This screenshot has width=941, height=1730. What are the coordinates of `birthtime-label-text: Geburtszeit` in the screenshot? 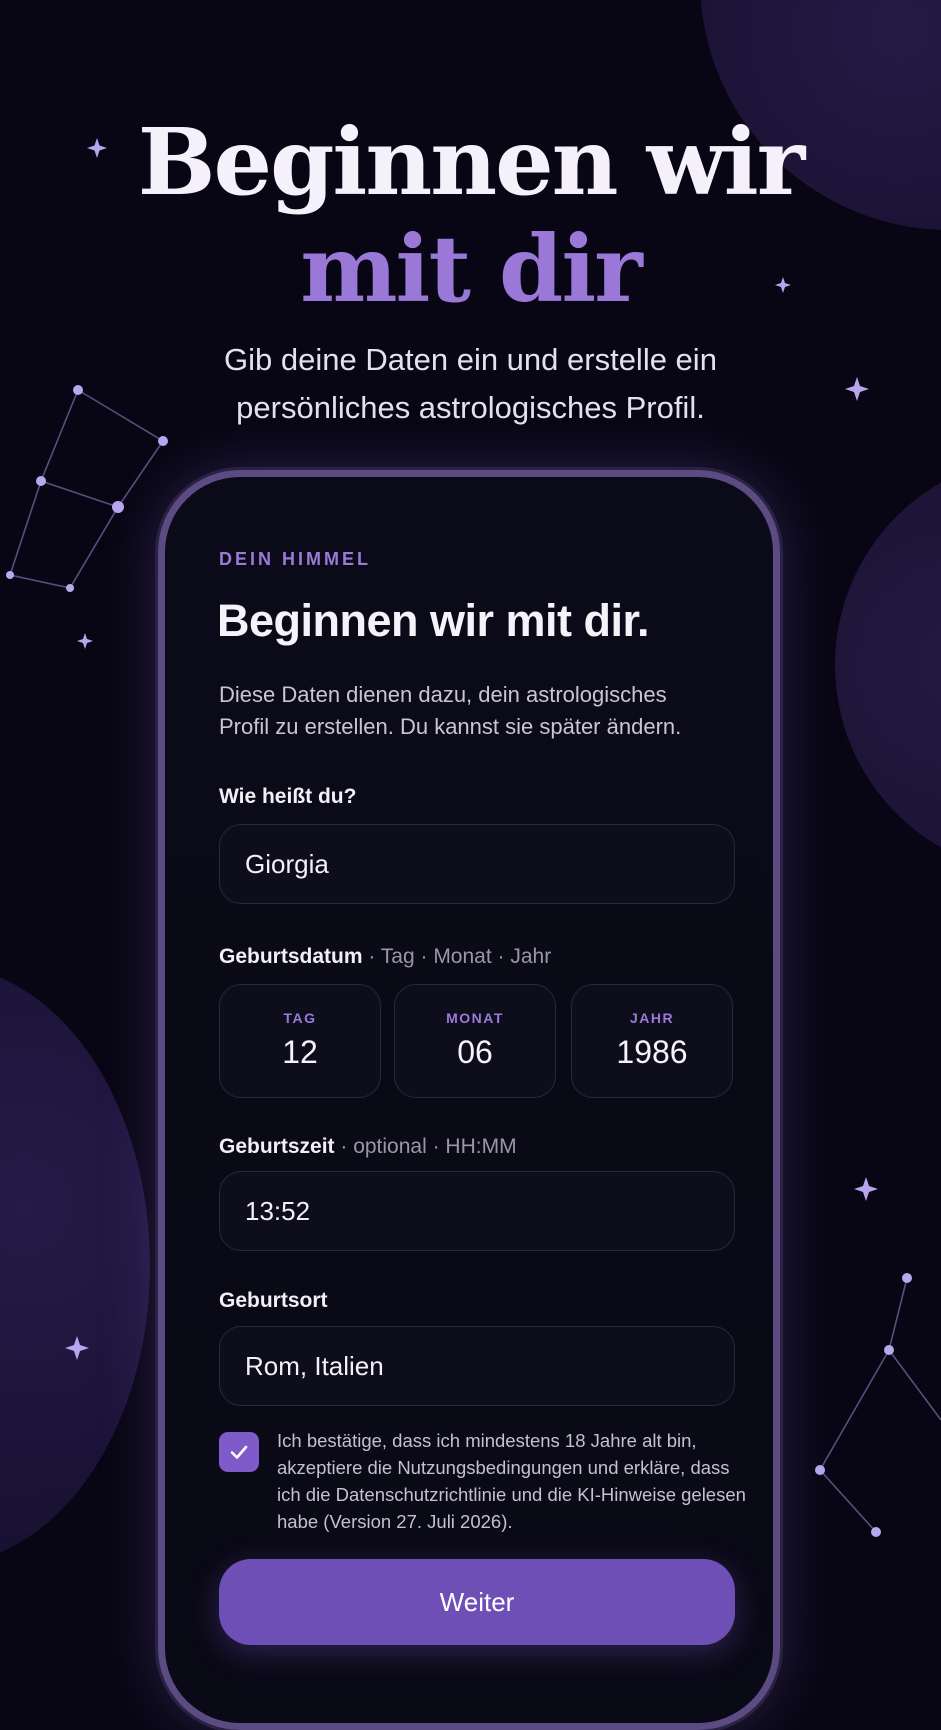 It's located at (277, 1146).